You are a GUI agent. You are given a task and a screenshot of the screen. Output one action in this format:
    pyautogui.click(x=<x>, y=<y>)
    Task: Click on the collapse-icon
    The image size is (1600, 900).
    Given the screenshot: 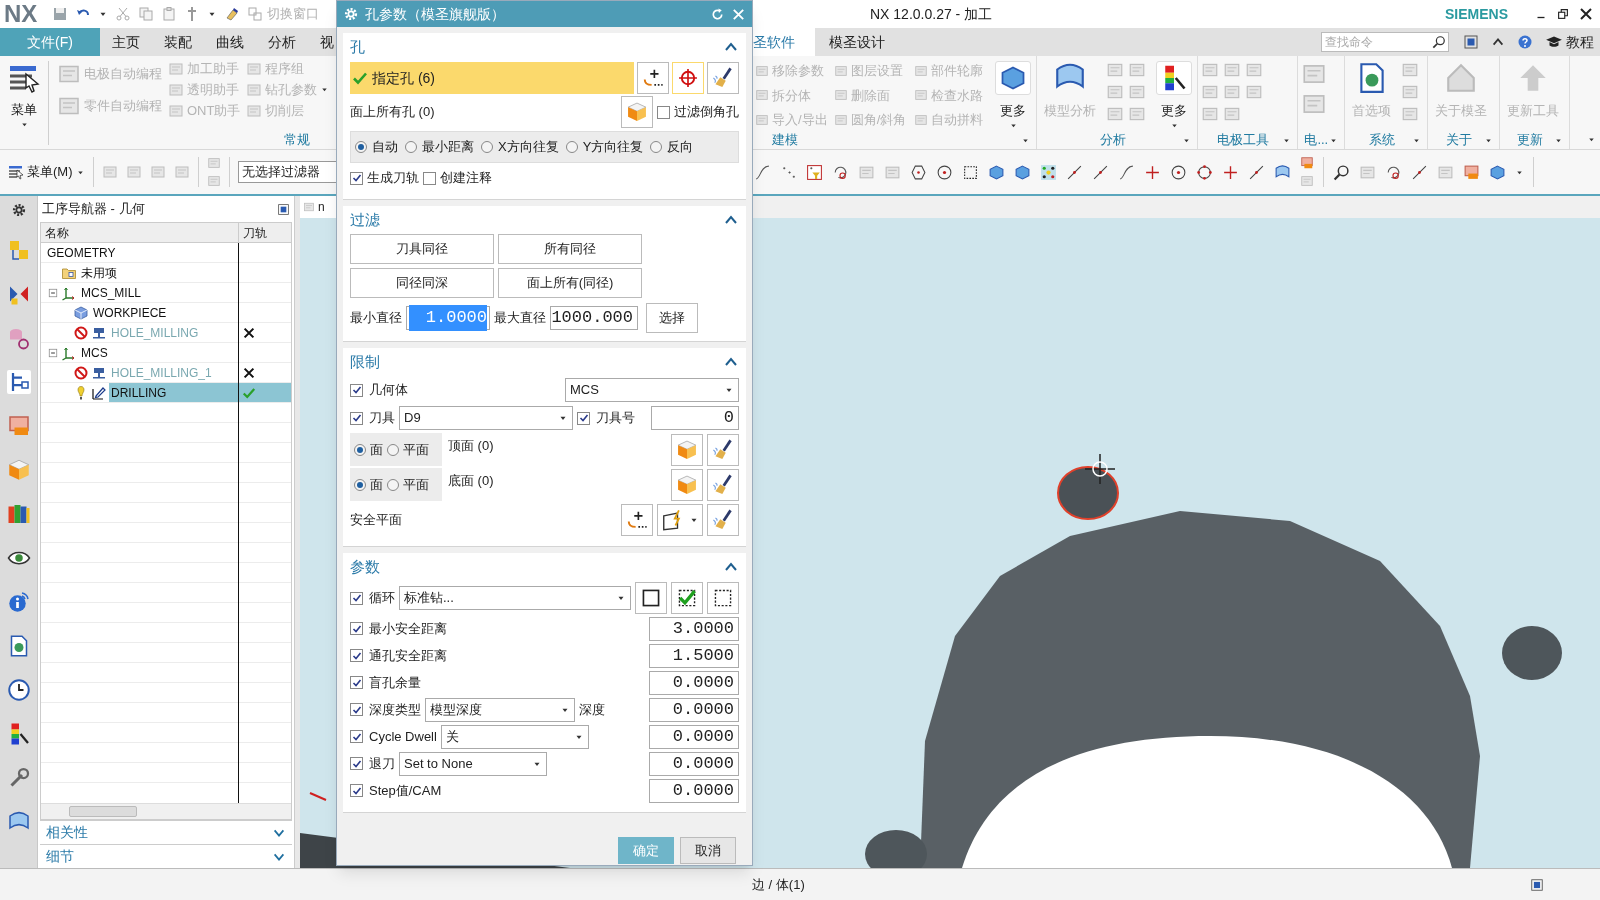 What is the action you would take?
    pyautogui.click(x=53, y=352)
    